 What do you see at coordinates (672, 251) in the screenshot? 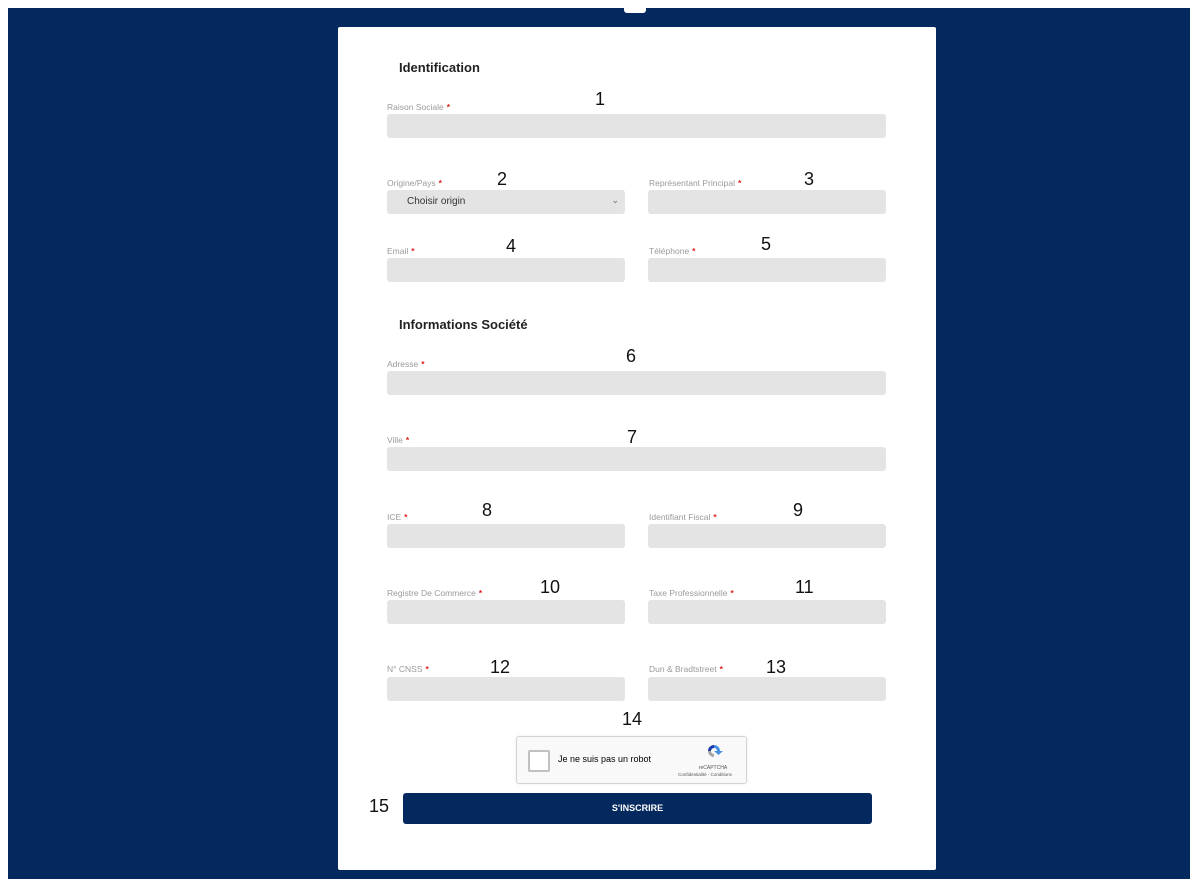
I see `telephone-label: Téléphone *` at bounding box center [672, 251].